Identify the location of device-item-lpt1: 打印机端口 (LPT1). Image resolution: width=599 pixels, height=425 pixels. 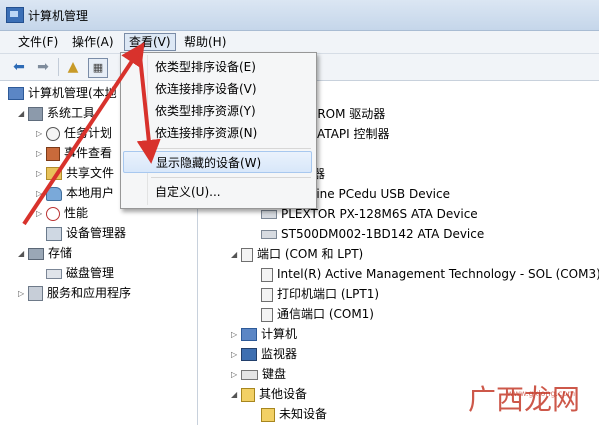
(320, 294).